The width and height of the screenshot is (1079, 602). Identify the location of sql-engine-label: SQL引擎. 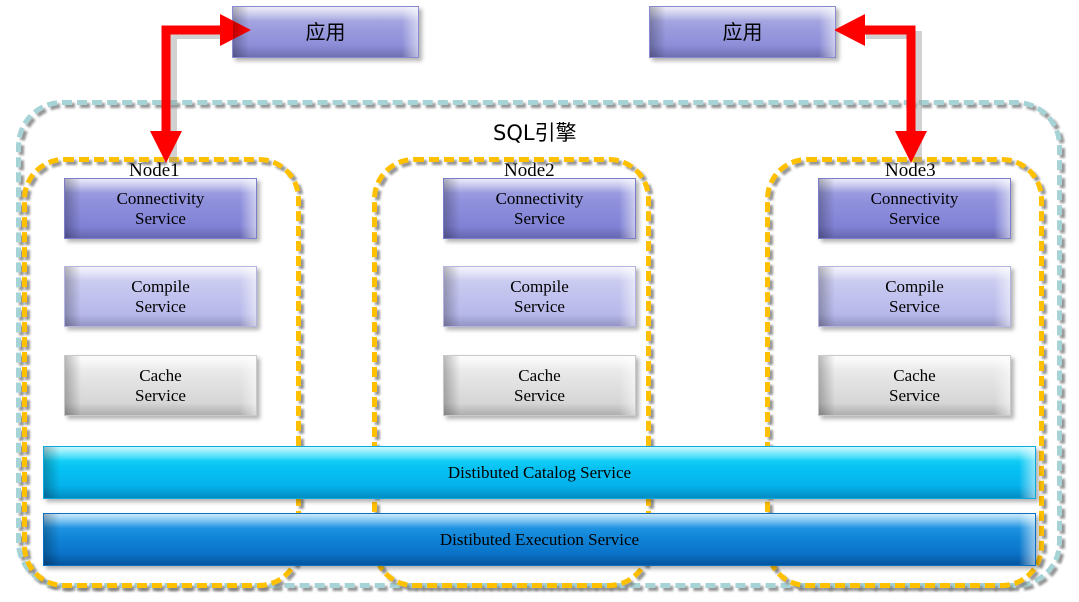
(535, 133).